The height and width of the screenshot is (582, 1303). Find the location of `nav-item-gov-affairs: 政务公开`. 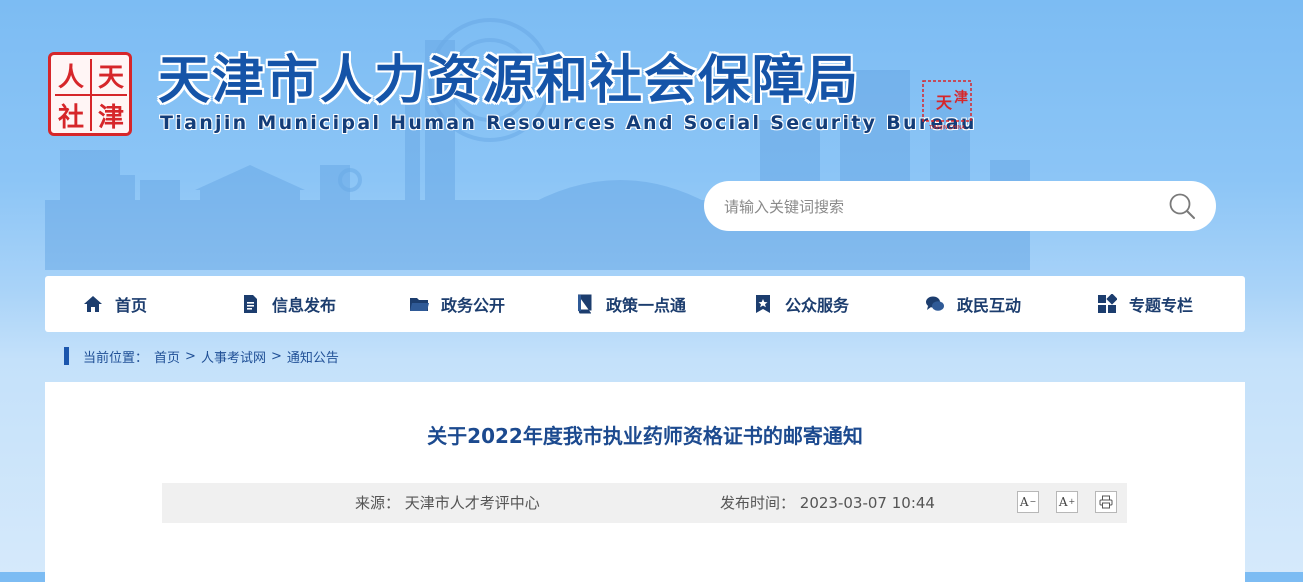

nav-item-gov-affairs: 政务公开 is located at coordinates (491, 304).